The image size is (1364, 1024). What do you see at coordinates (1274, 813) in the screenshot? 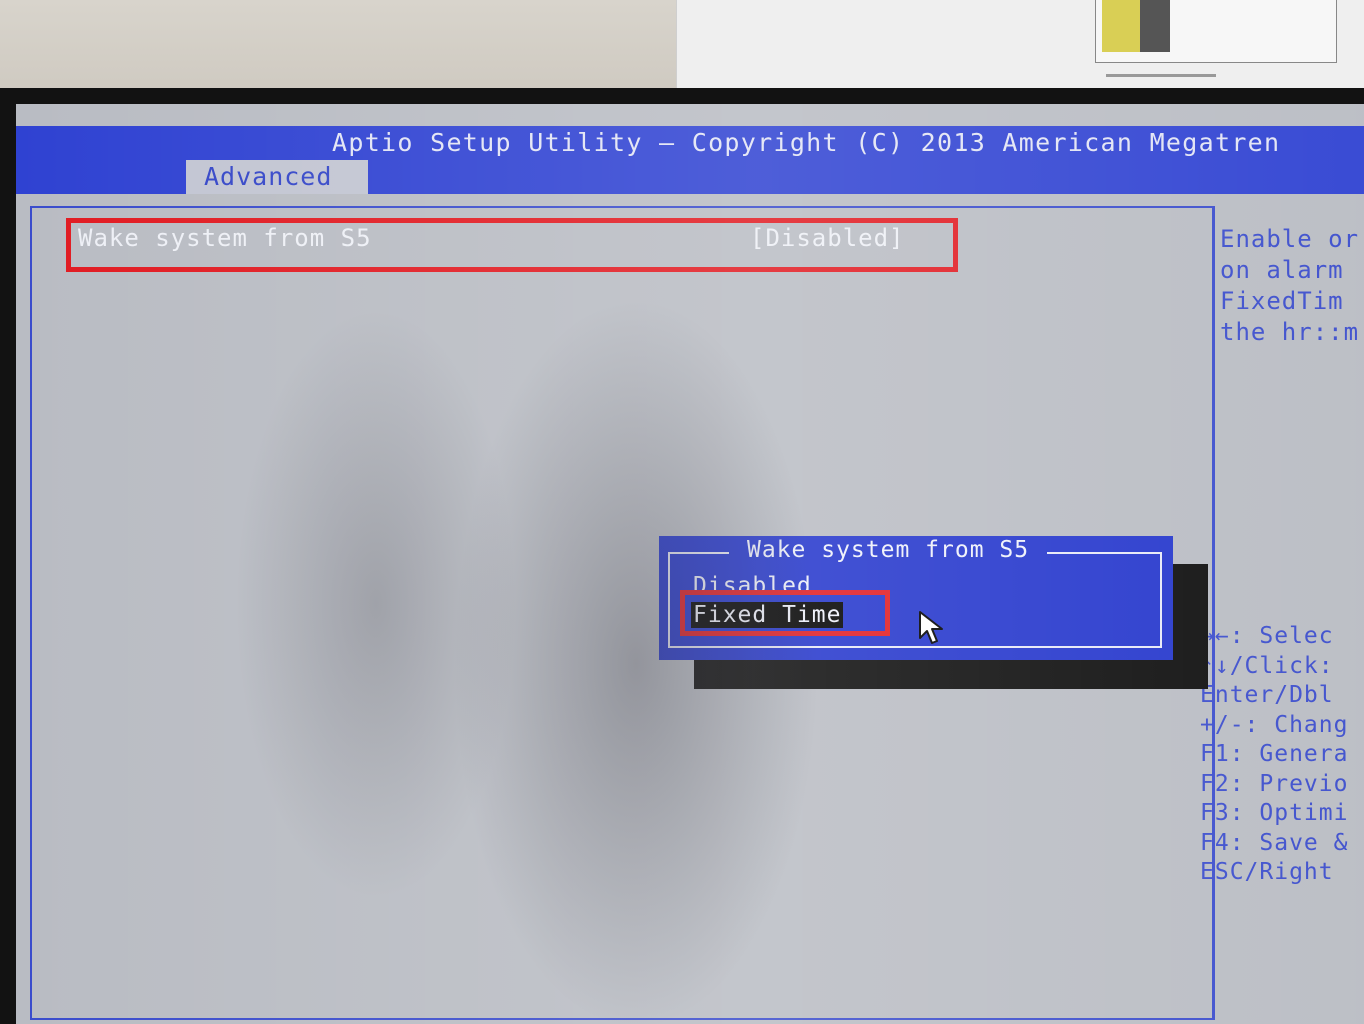
I see `key-help-line: F3: Optimi` at bounding box center [1274, 813].